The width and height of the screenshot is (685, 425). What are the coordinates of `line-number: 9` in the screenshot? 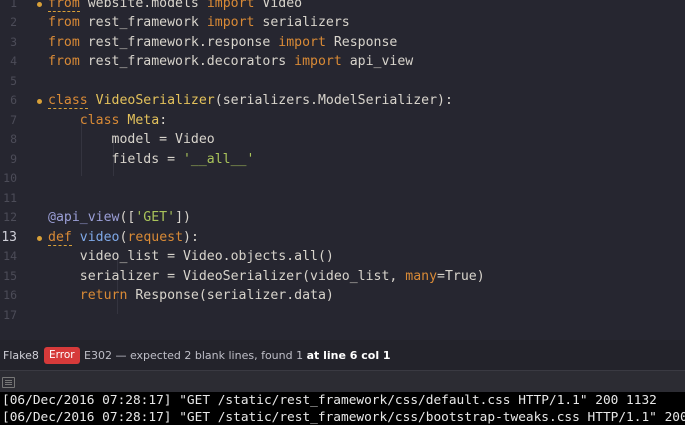 It's located at (13, 158).